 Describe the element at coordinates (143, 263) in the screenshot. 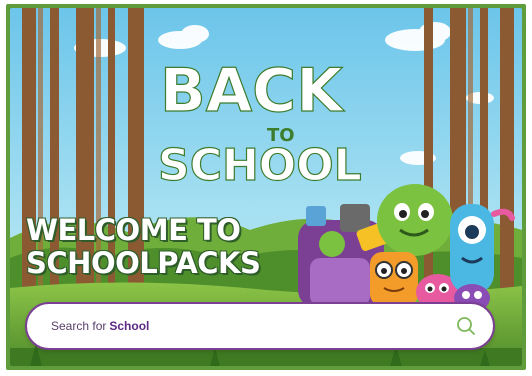

I see `welcome-line-2: SCHOOLPACKS` at that location.